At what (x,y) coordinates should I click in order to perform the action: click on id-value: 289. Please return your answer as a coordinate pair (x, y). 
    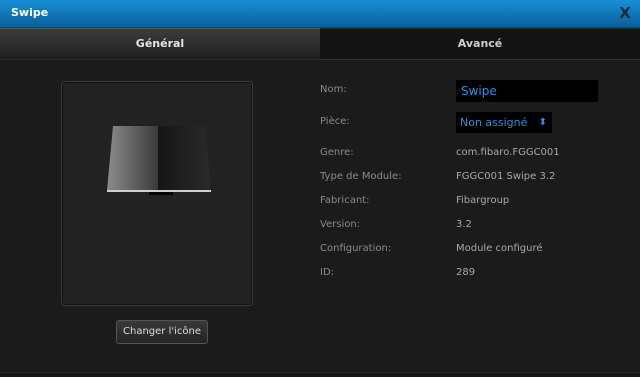
    Looking at the image, I should click on (466, 272).